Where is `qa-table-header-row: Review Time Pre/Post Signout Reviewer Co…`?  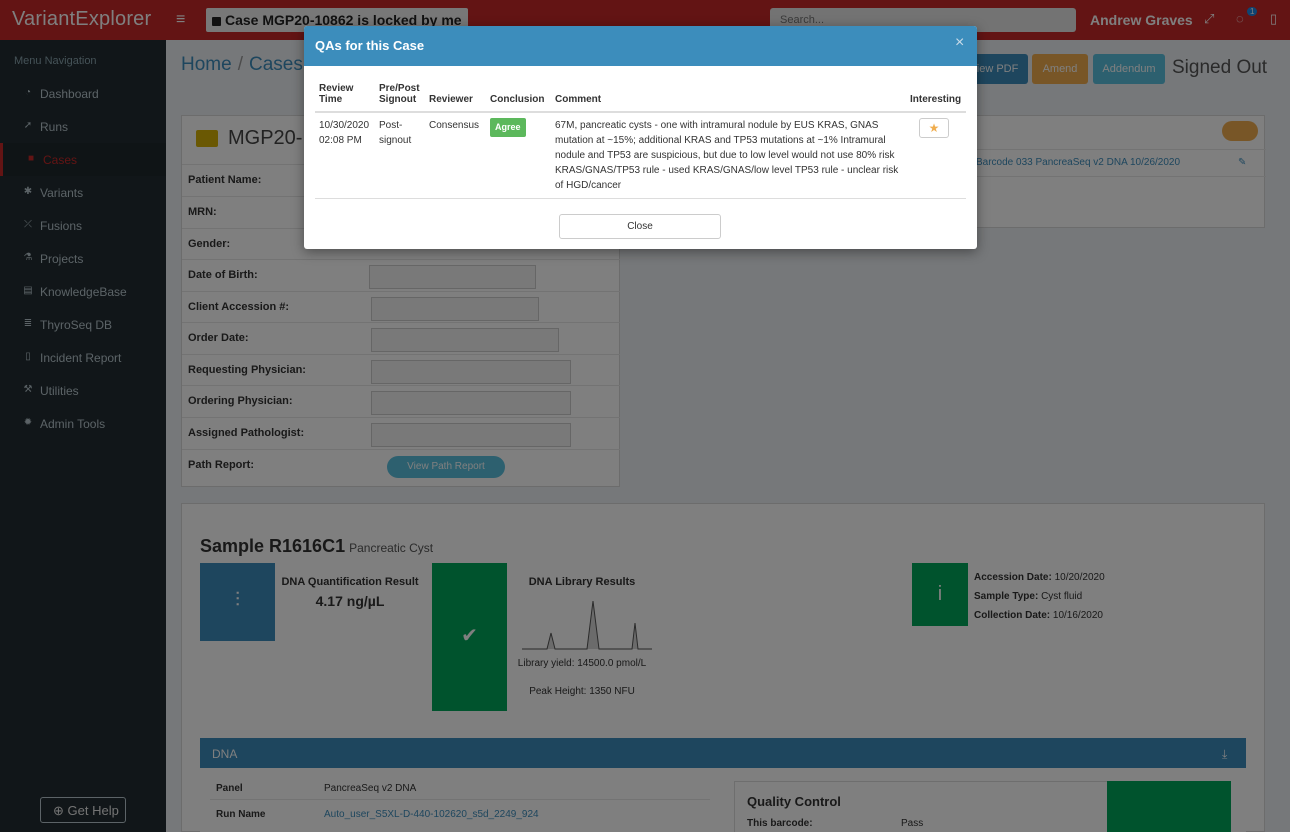
qa-table-header-row: Review Time Pre/Post Signout Reviewer Co… is located at coordinates (640, 97).